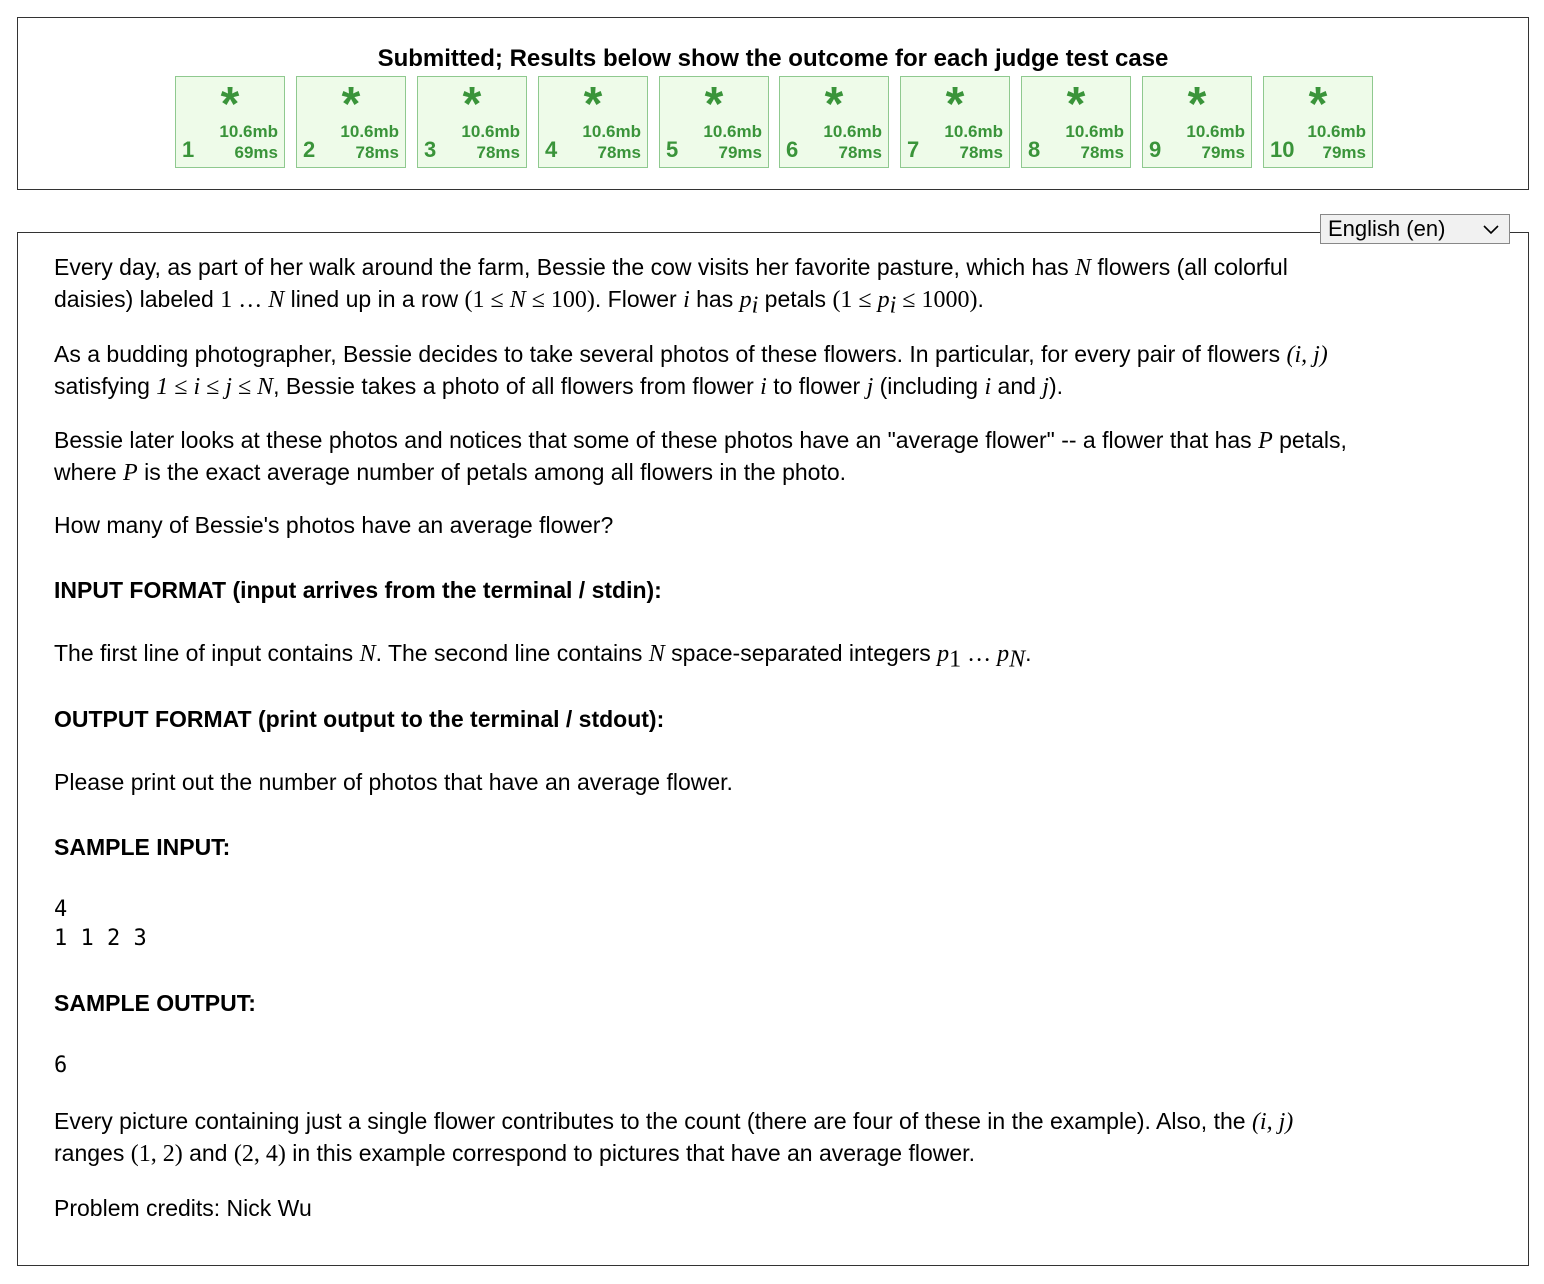  What do you see at coordinates (155, 1003) in the screenshot?
I see `sample-output-heading: SAMPLE OUTPUT:` at bounding box center [155, 1003].